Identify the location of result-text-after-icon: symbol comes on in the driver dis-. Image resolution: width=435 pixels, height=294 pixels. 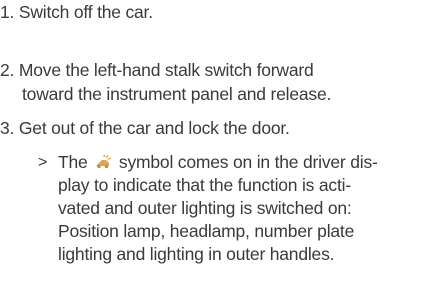
(248, 162).